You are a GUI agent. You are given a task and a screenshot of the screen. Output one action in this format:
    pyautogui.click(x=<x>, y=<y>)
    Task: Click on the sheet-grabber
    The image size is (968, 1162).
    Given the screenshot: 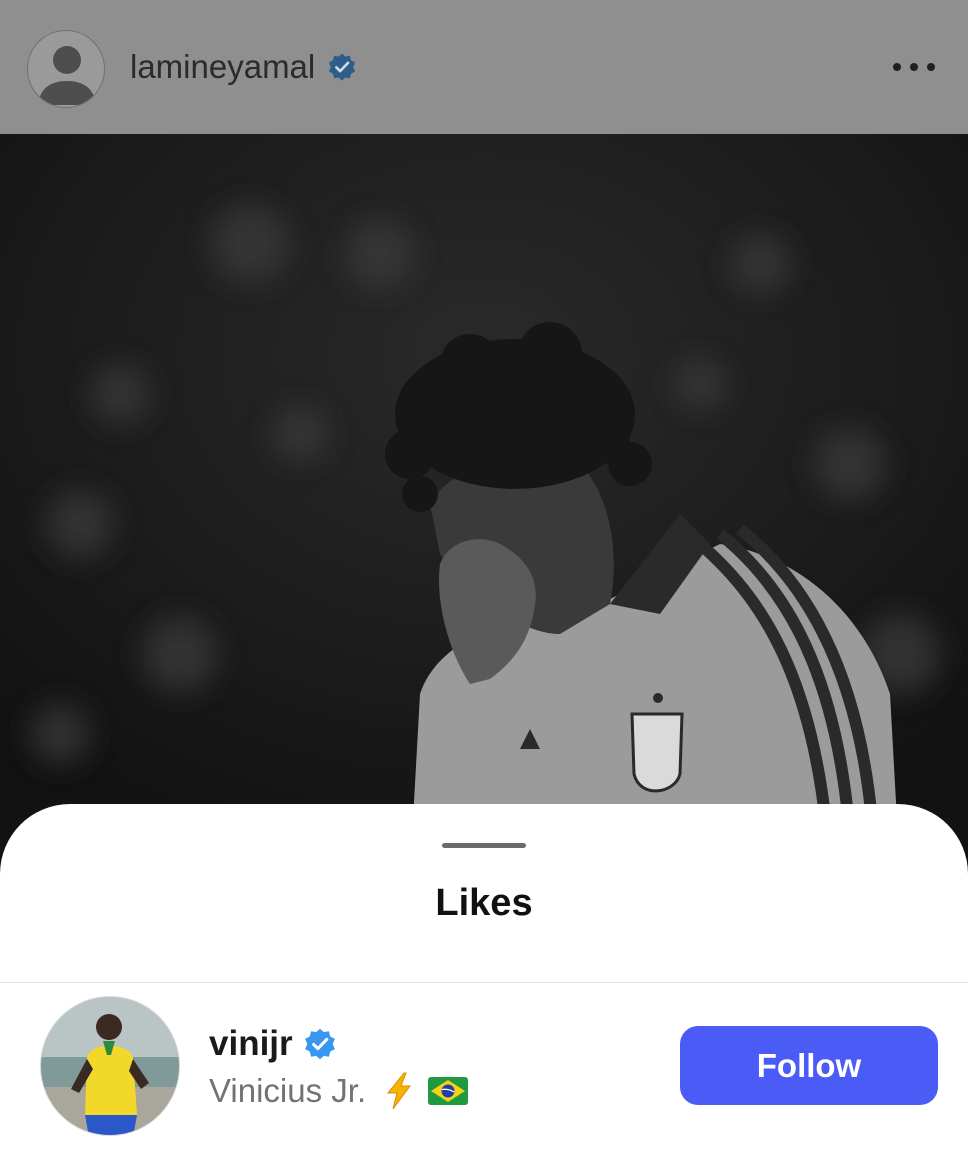 What is the action you would take?
    pyautogui.click(x=484, y=845)
    